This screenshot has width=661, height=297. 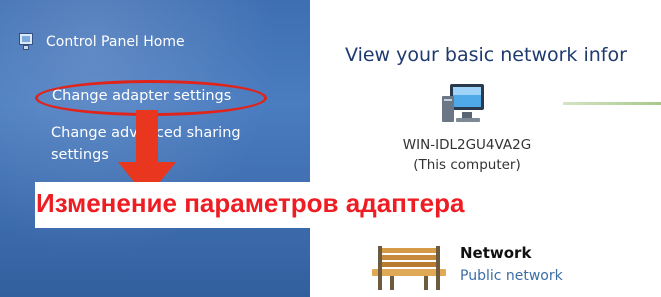 What do you see at coordinates (612, 103) in the screenshot?
I see `network-connector-line` at bounding box center [612, 103].